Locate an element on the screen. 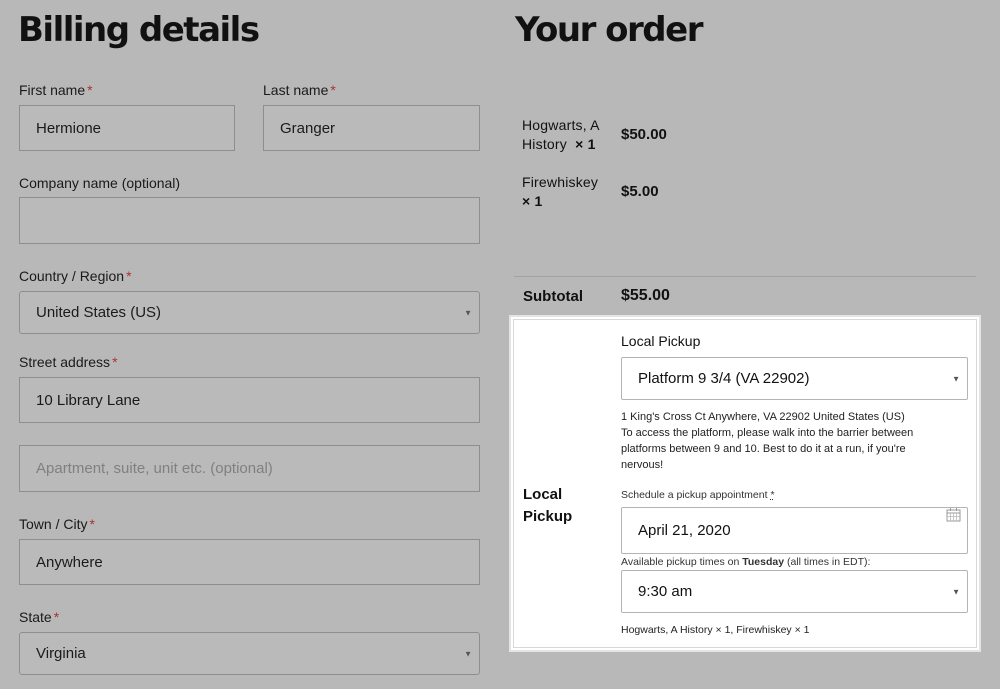 The width and height of the screenshot is (1000, 689). available-times-day: Tuesday is located at coordinates (763, 562).